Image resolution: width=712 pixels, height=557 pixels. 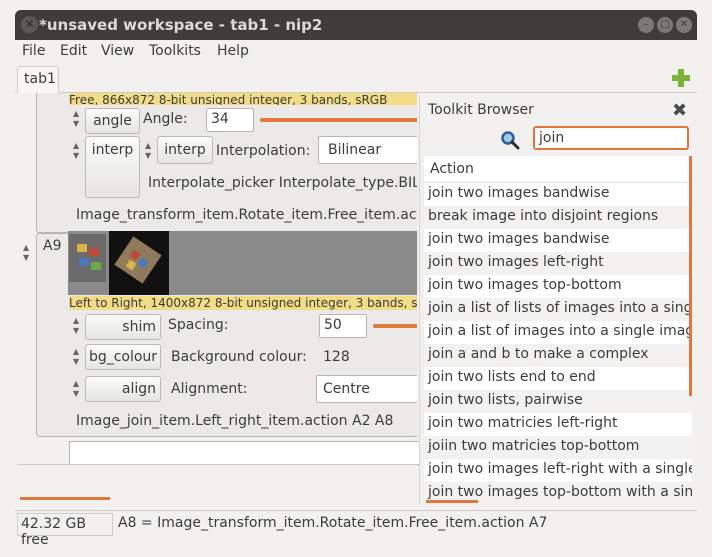 I want to click on column-header-action: Action, so click(x=558, y=169).